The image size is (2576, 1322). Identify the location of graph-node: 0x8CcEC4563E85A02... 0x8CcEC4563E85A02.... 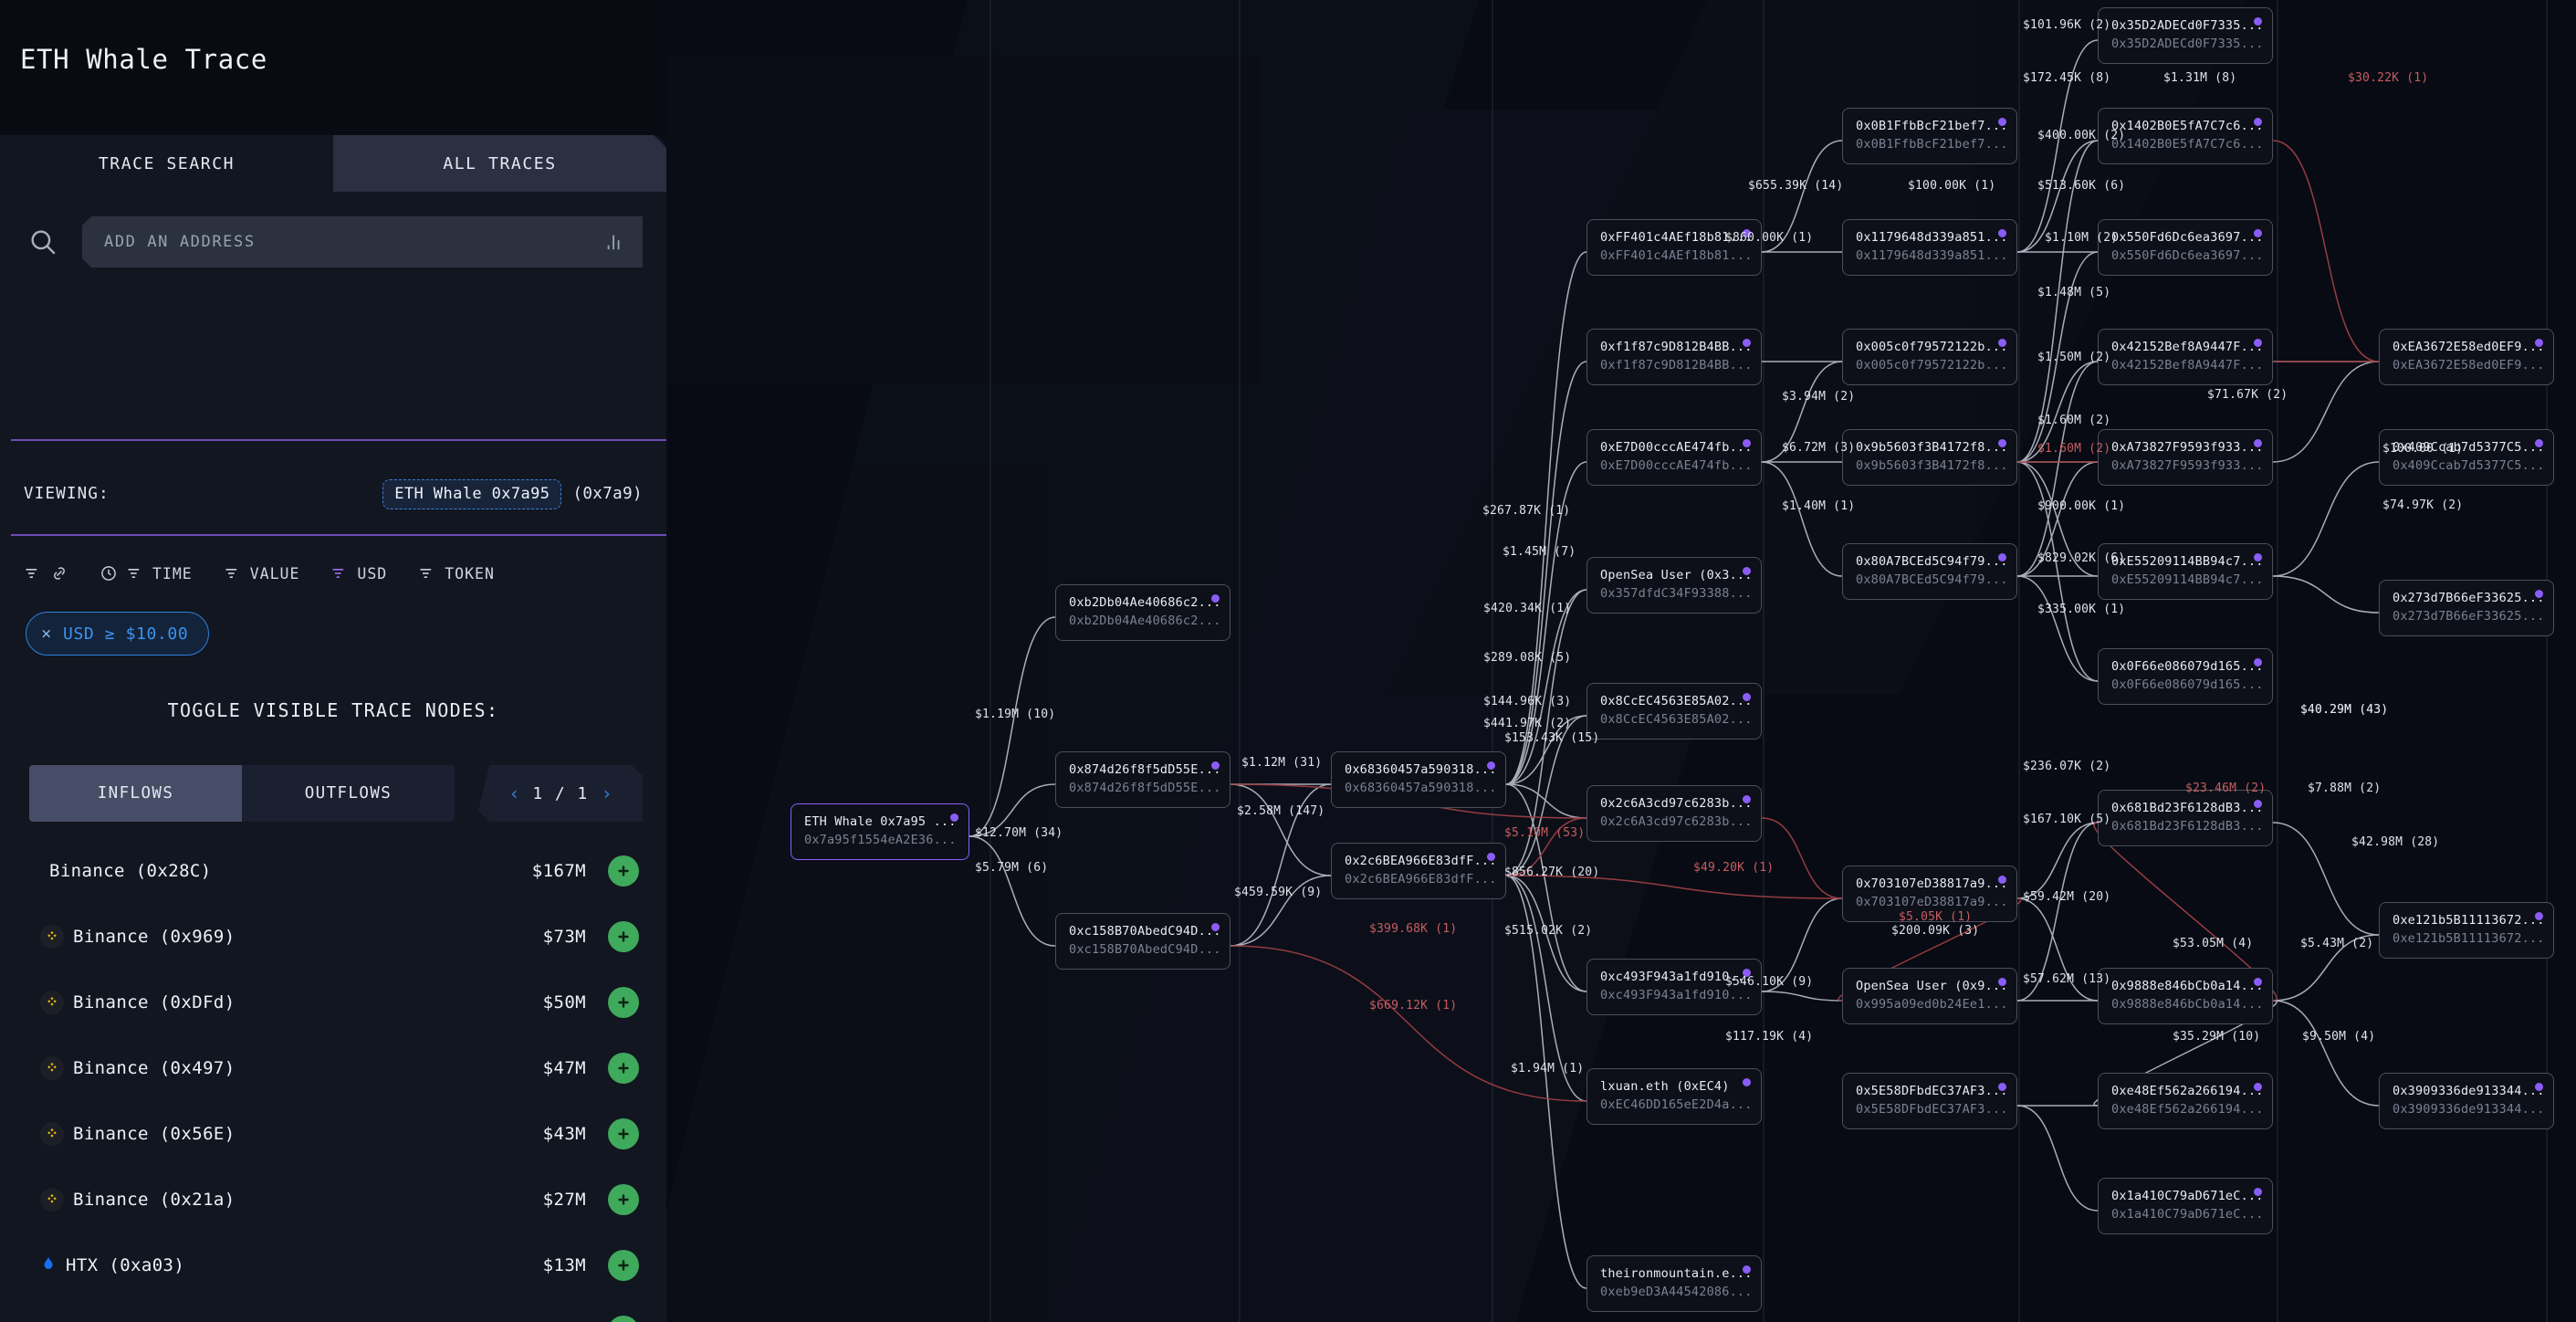
(1674, 711).